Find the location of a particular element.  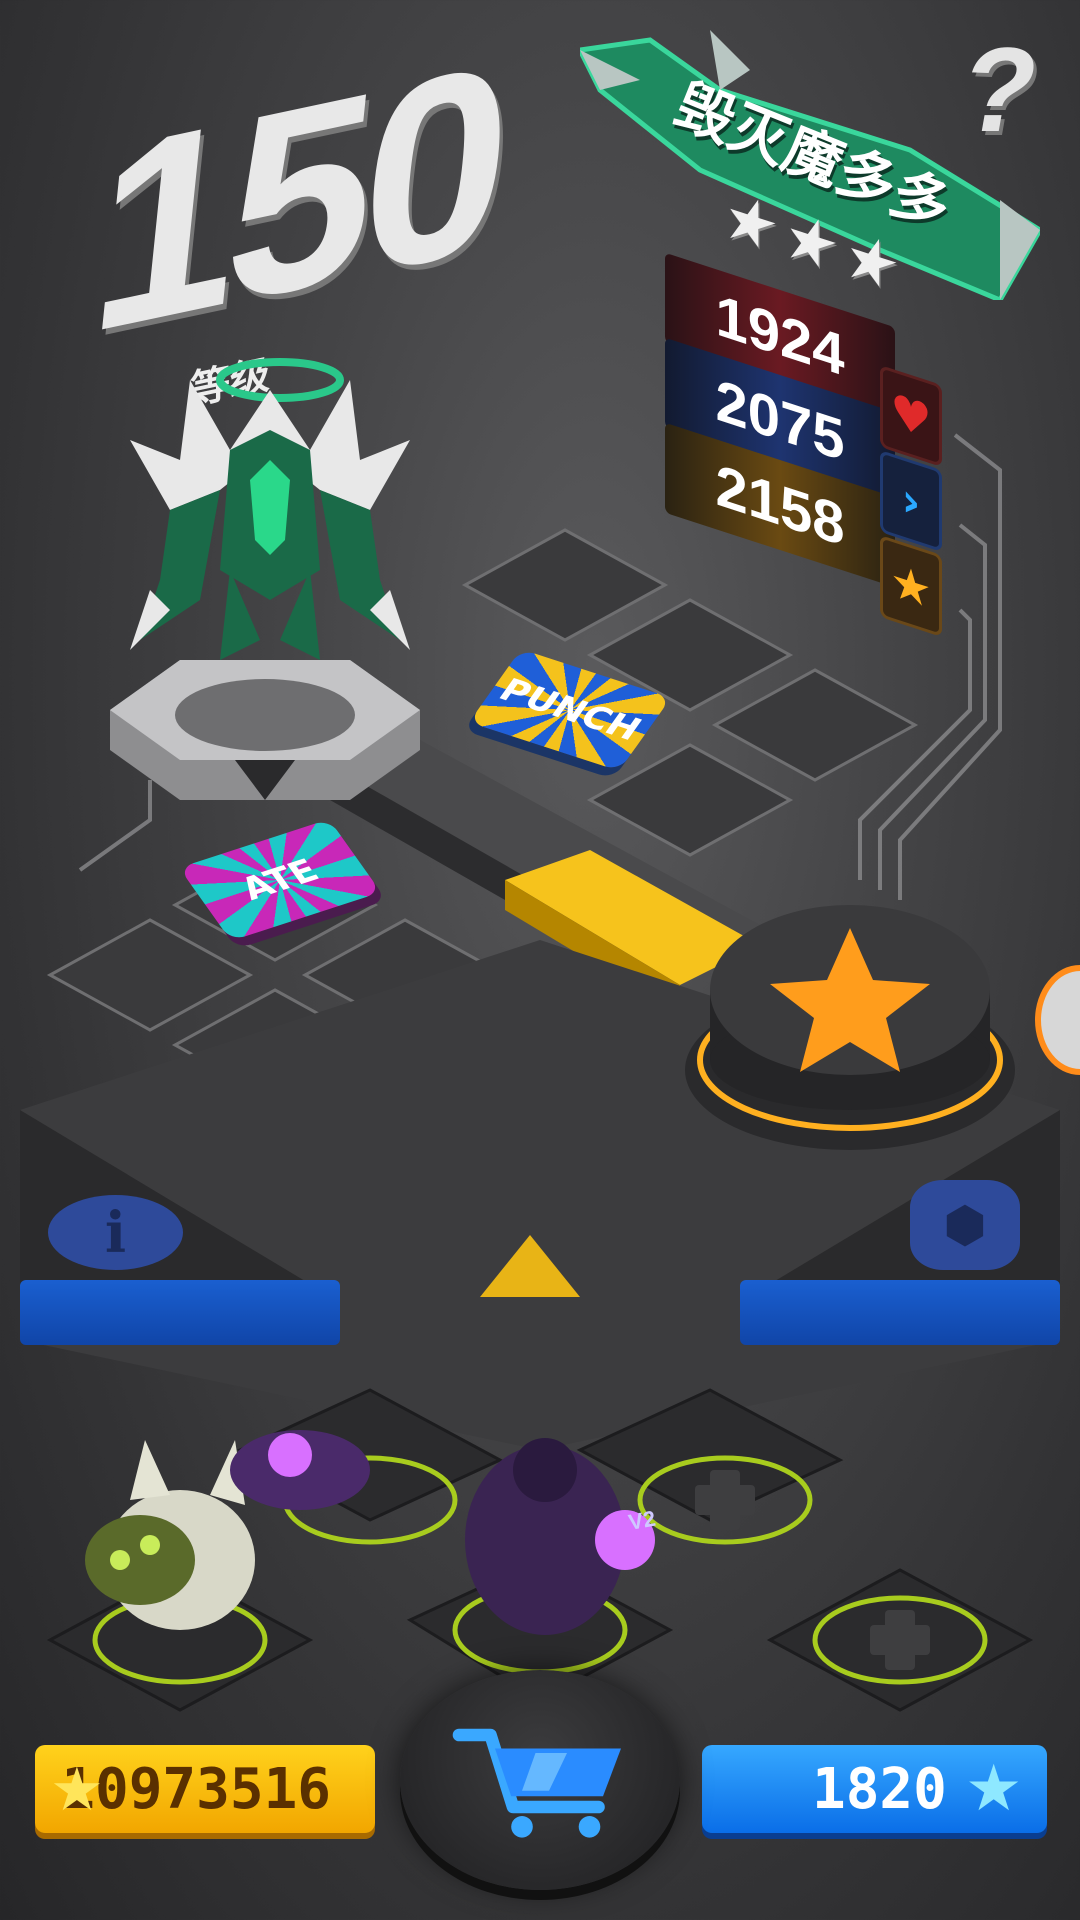

monster-character is located at coordinates (270, 510).